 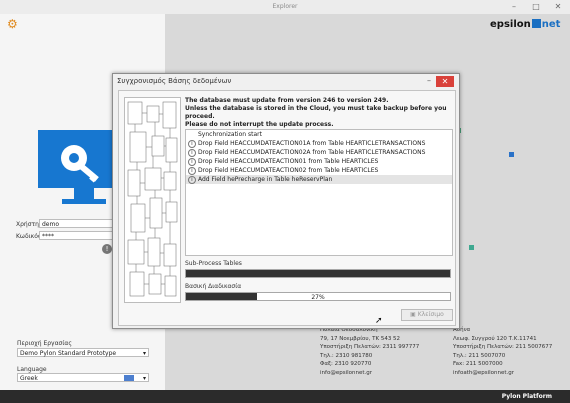 I want to click on dialog-minimize-button: –, so click(x=429, y=81).